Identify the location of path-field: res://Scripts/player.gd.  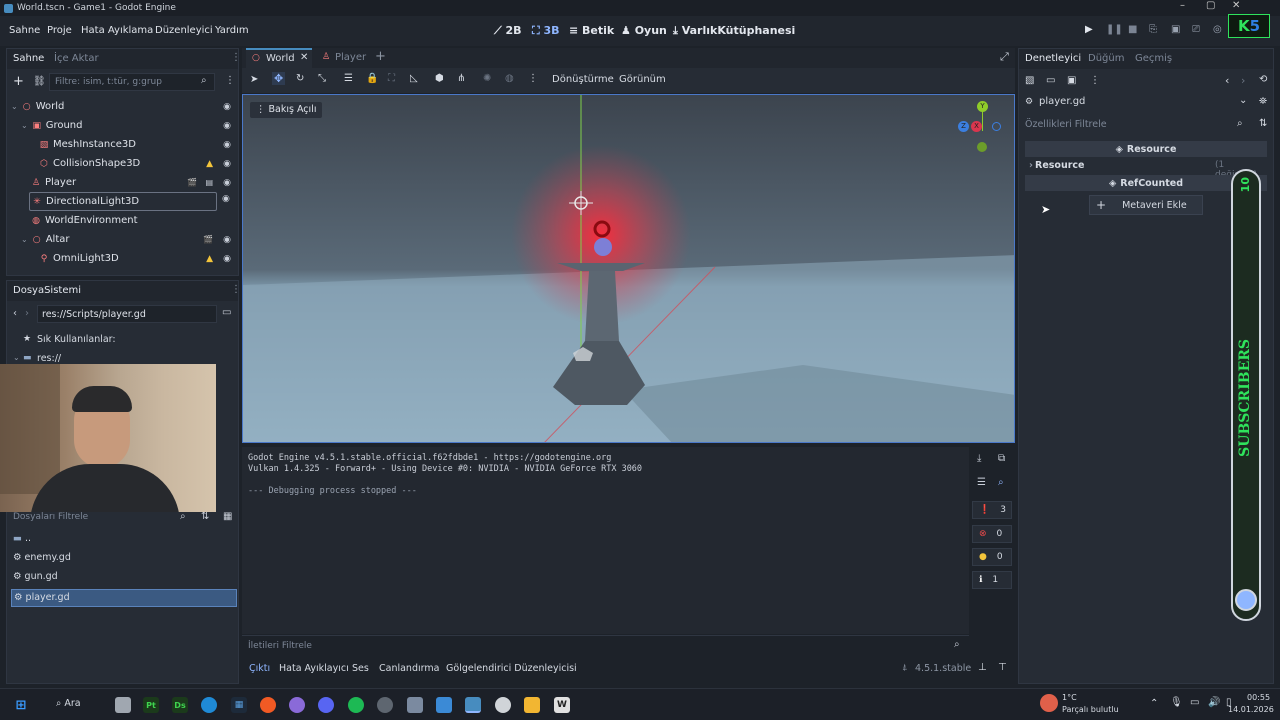
(127, 314).